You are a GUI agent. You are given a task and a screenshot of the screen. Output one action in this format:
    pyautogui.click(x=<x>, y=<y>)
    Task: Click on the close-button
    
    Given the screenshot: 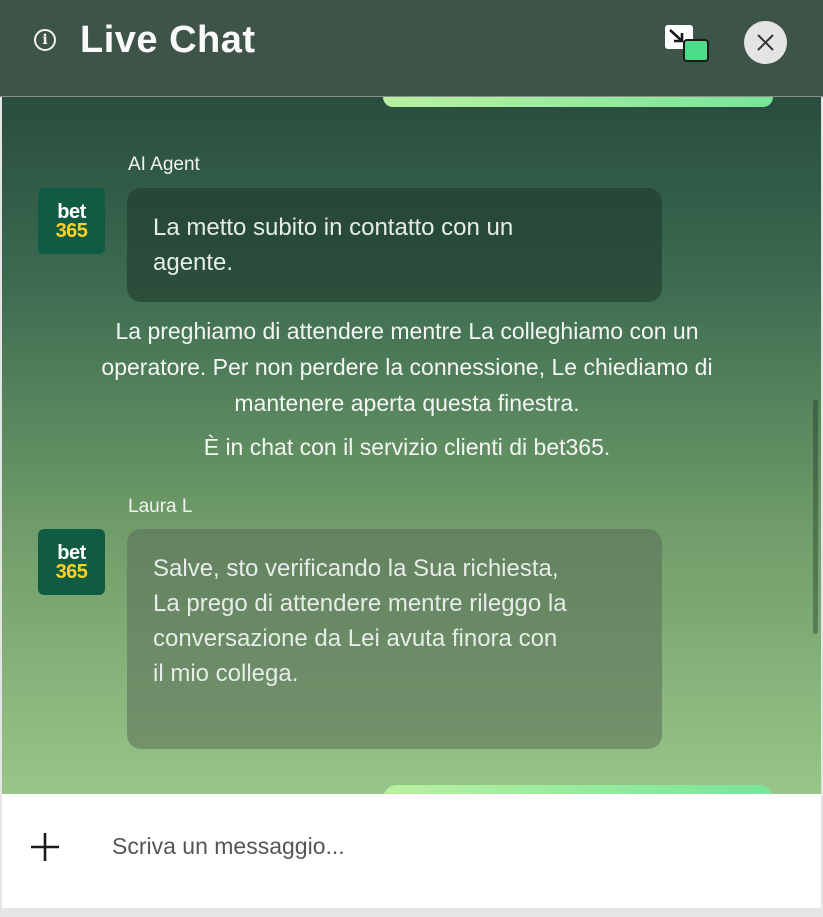 What is the action you would take?
    pyautogui.click(x=765, y=42)
    